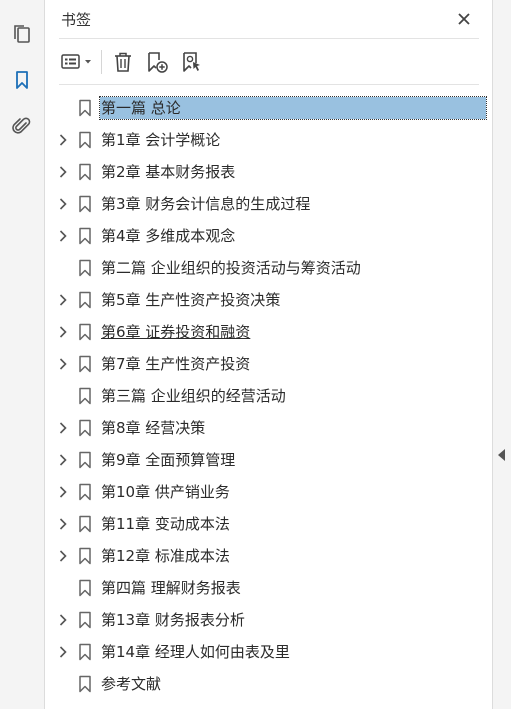  I want to click on bookmark-label: 第7章 生产性资产投资, so click(176, 364).